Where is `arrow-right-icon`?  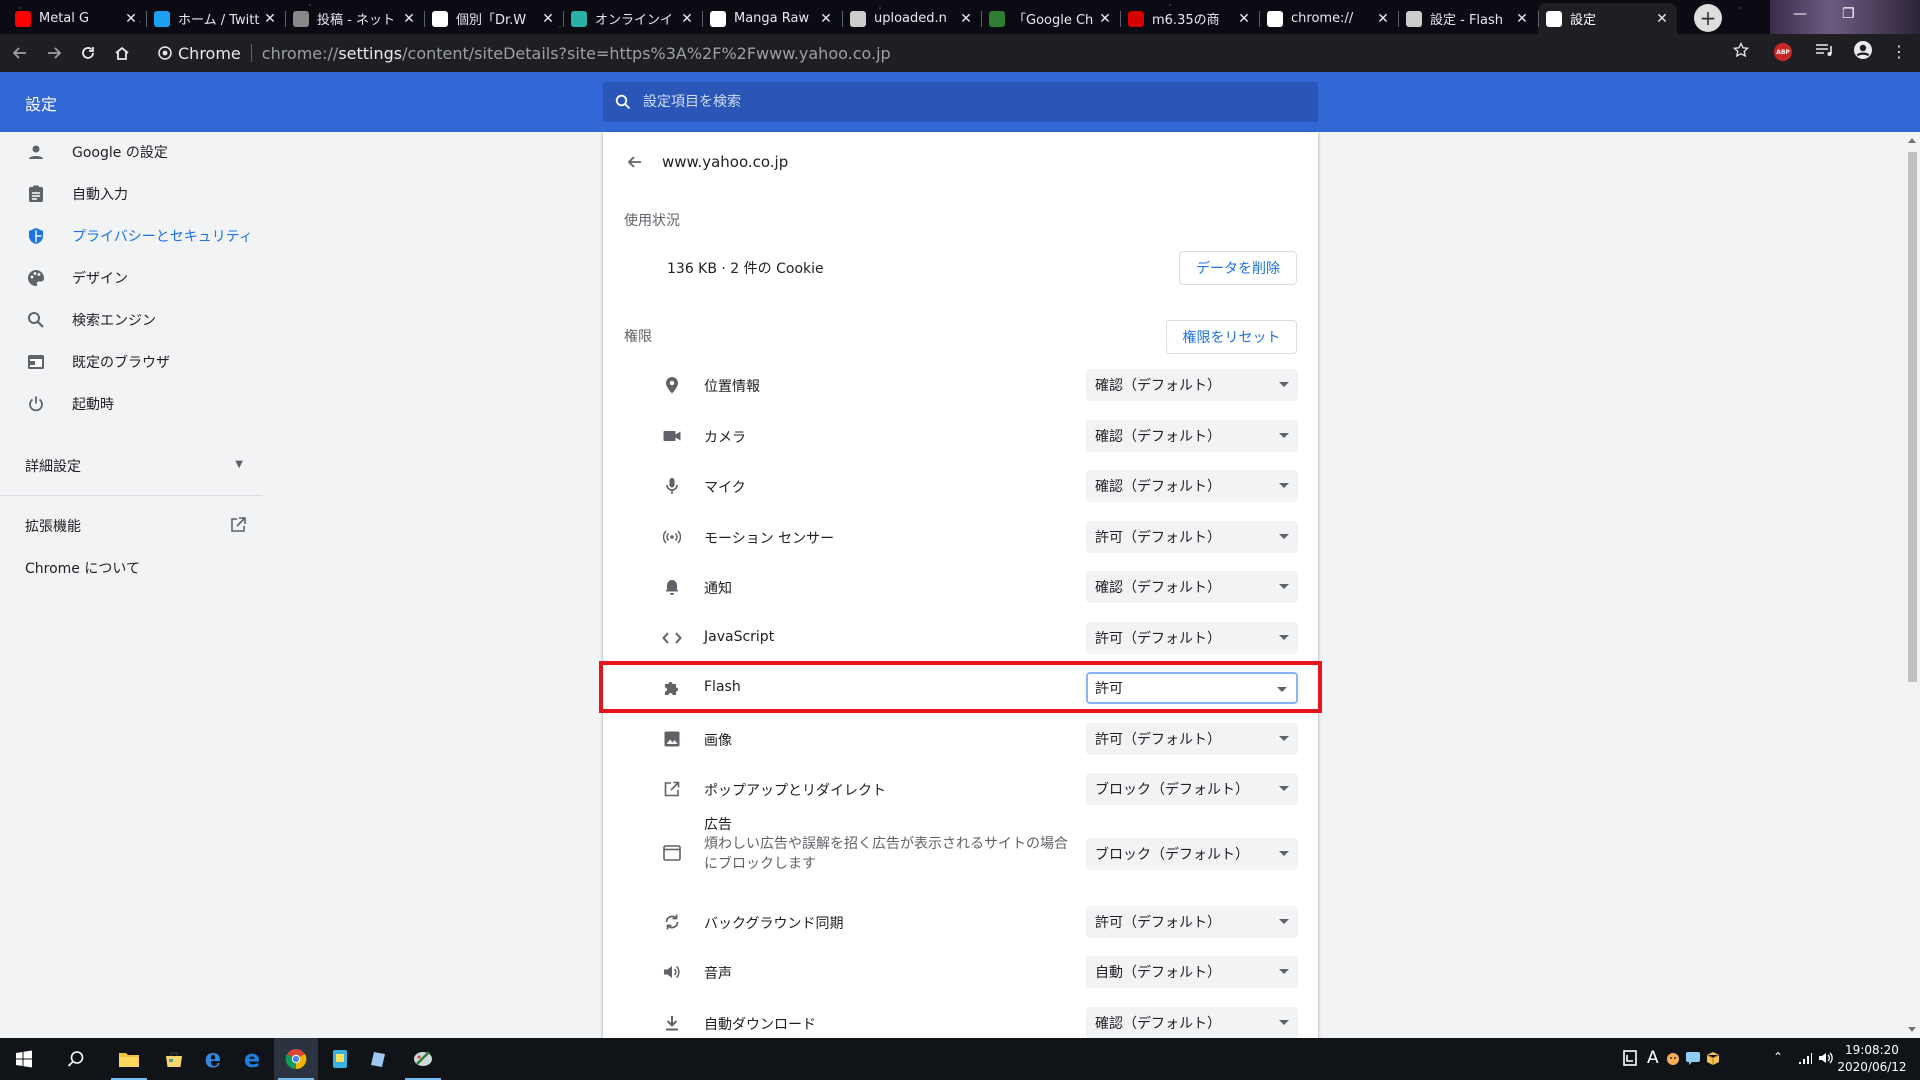
arrow-right-icon is located at coordinates (55, 53).